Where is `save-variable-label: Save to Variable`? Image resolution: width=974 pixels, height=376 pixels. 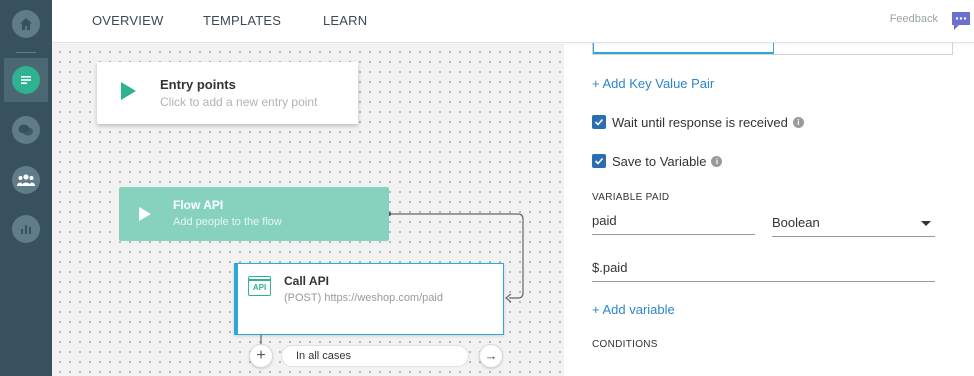
save-variable-label: Save to Variable is located at coordinates (659, 161).